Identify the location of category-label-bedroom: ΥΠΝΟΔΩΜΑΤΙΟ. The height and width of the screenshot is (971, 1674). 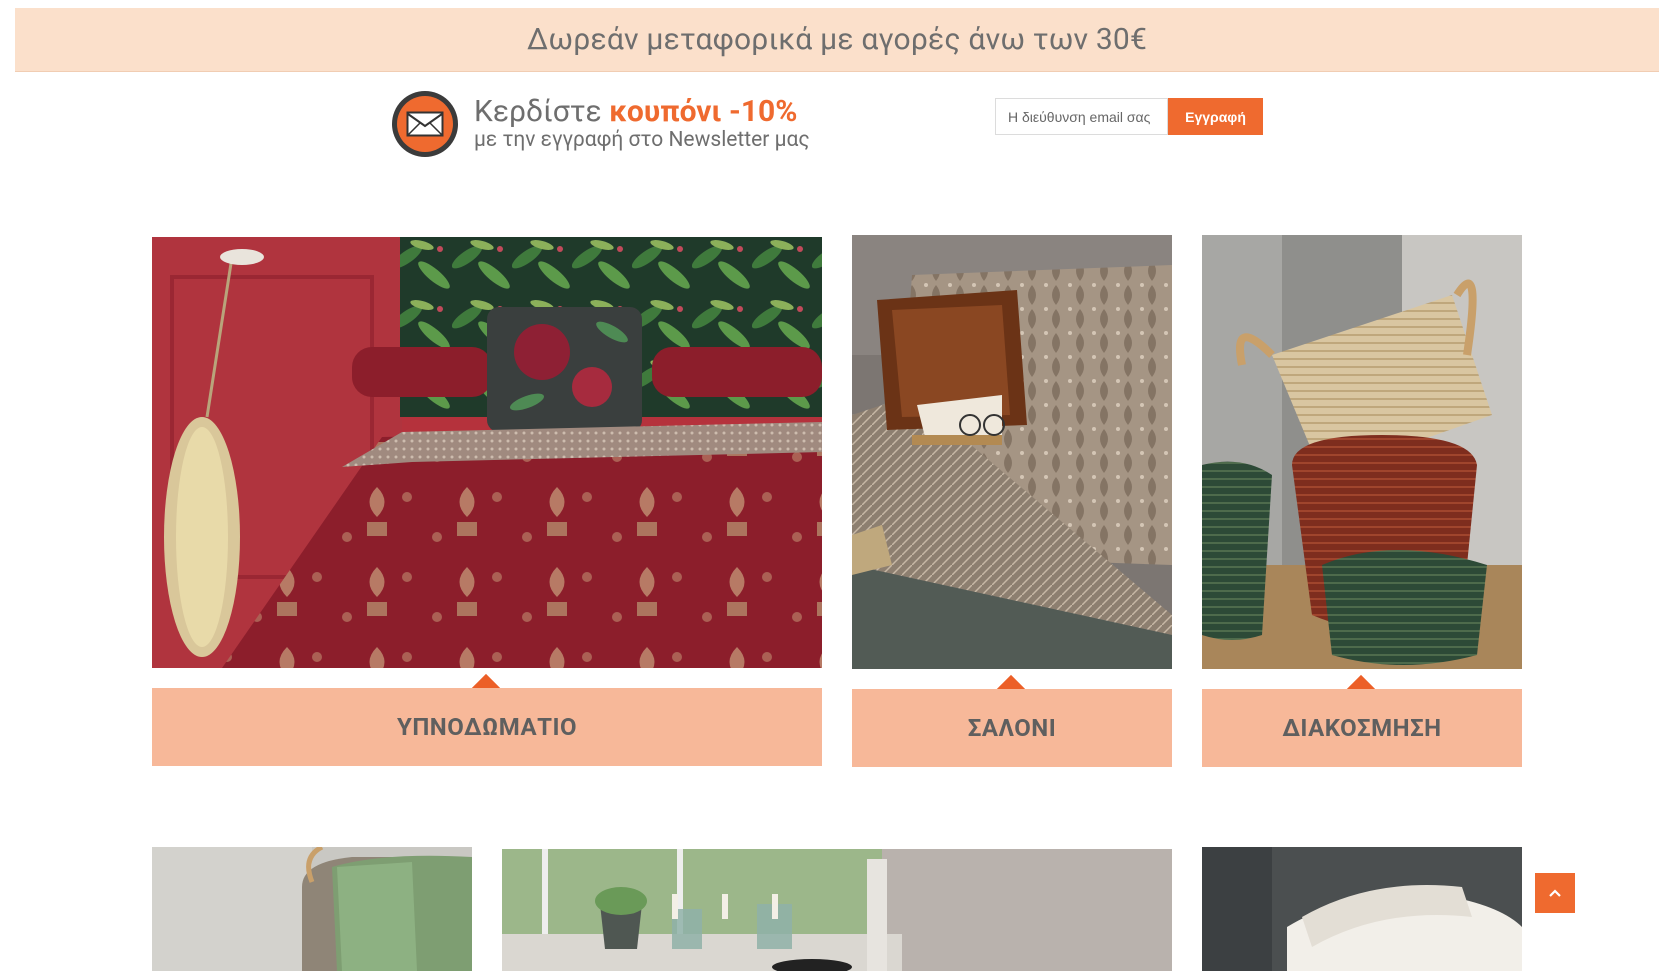
(487, 727).